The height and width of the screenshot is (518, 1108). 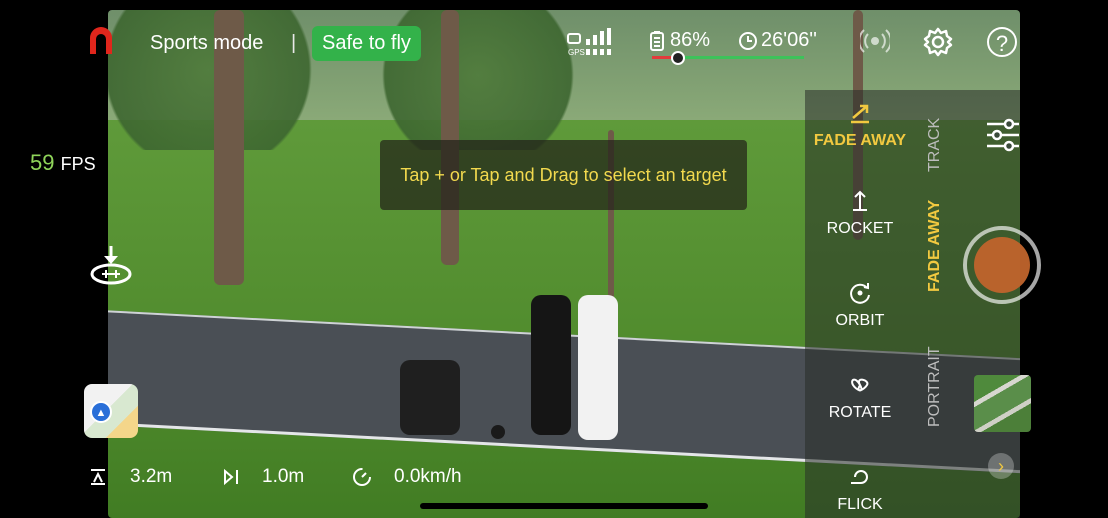 I want to click on rocket-icon, so click(x=860, y=200).